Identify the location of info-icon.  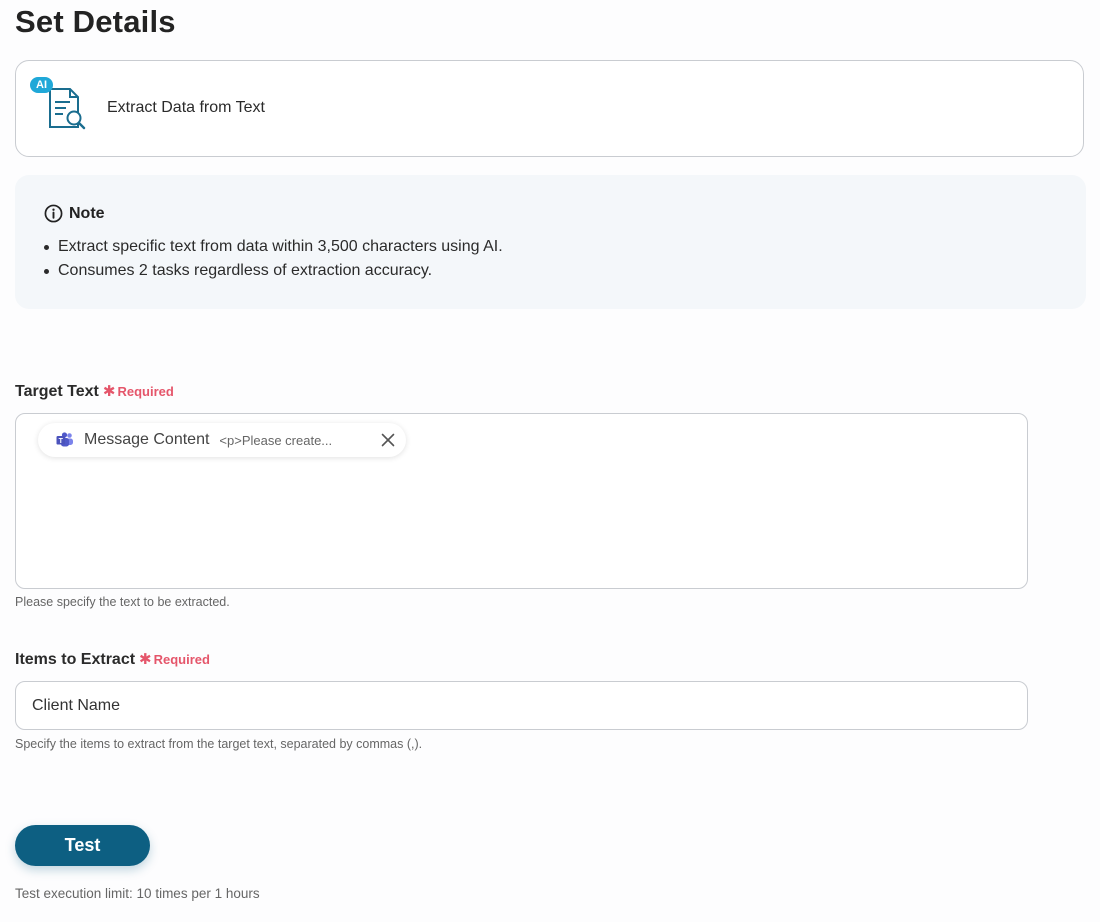
(53, 213).